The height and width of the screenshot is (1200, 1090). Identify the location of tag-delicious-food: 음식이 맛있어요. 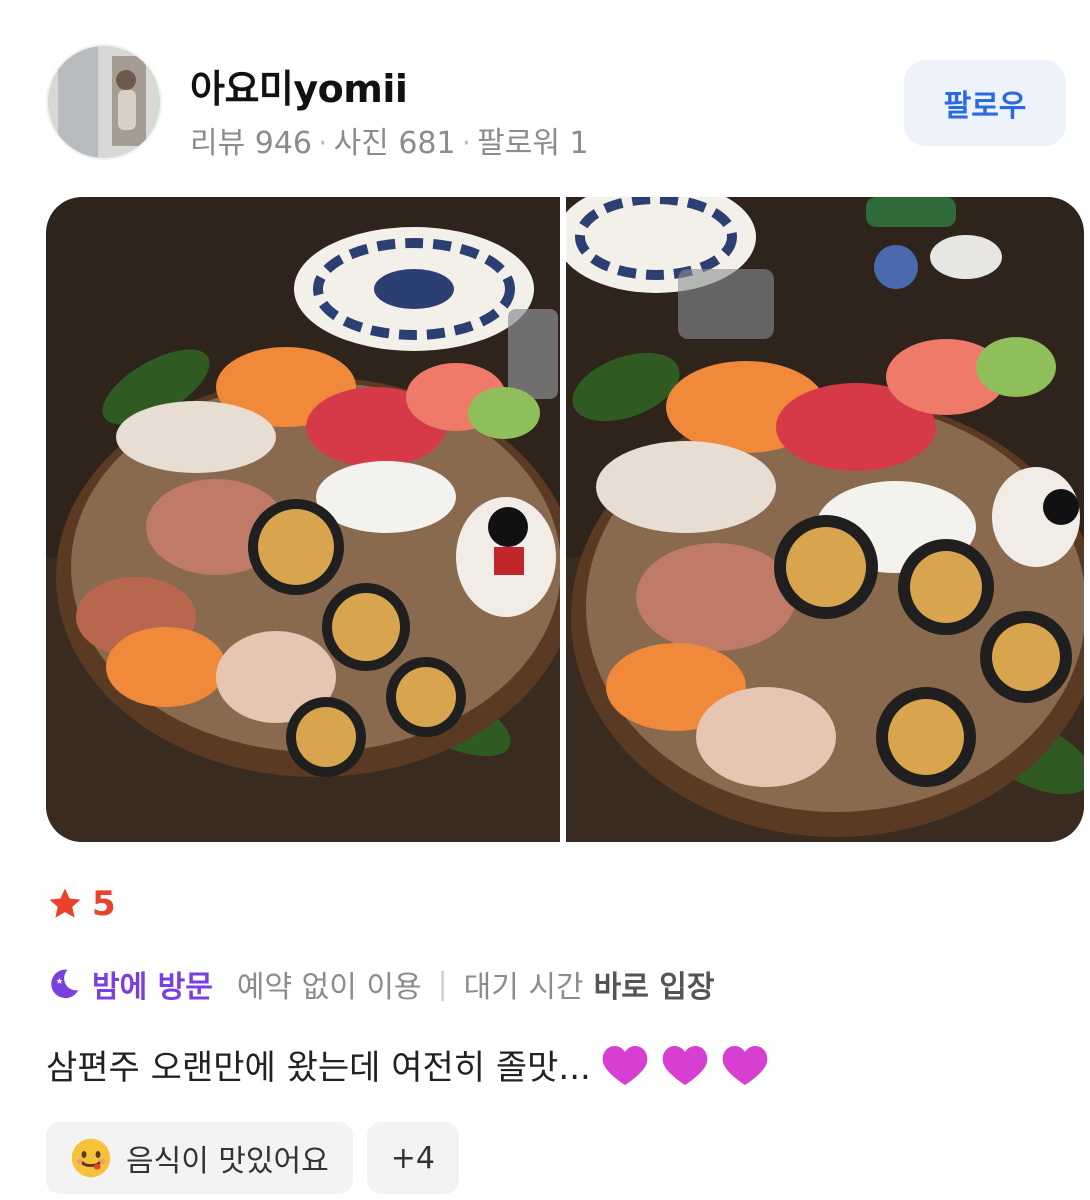
(199, 1158).